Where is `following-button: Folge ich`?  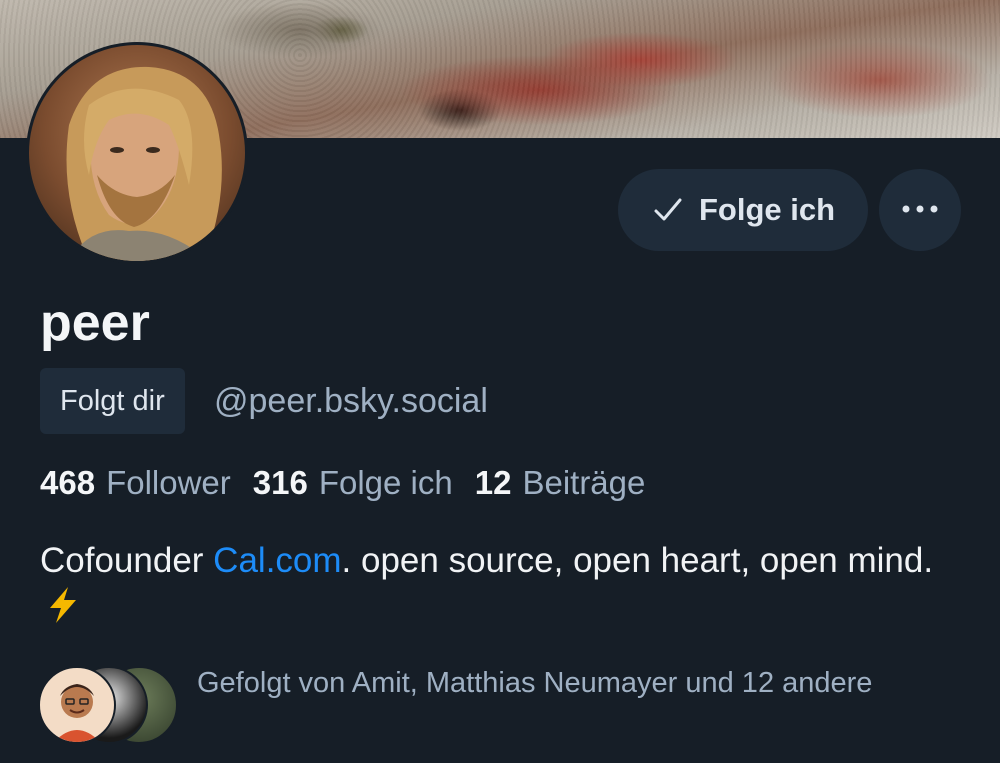 following-button: Folge ich is located at coordinates (743, 210).